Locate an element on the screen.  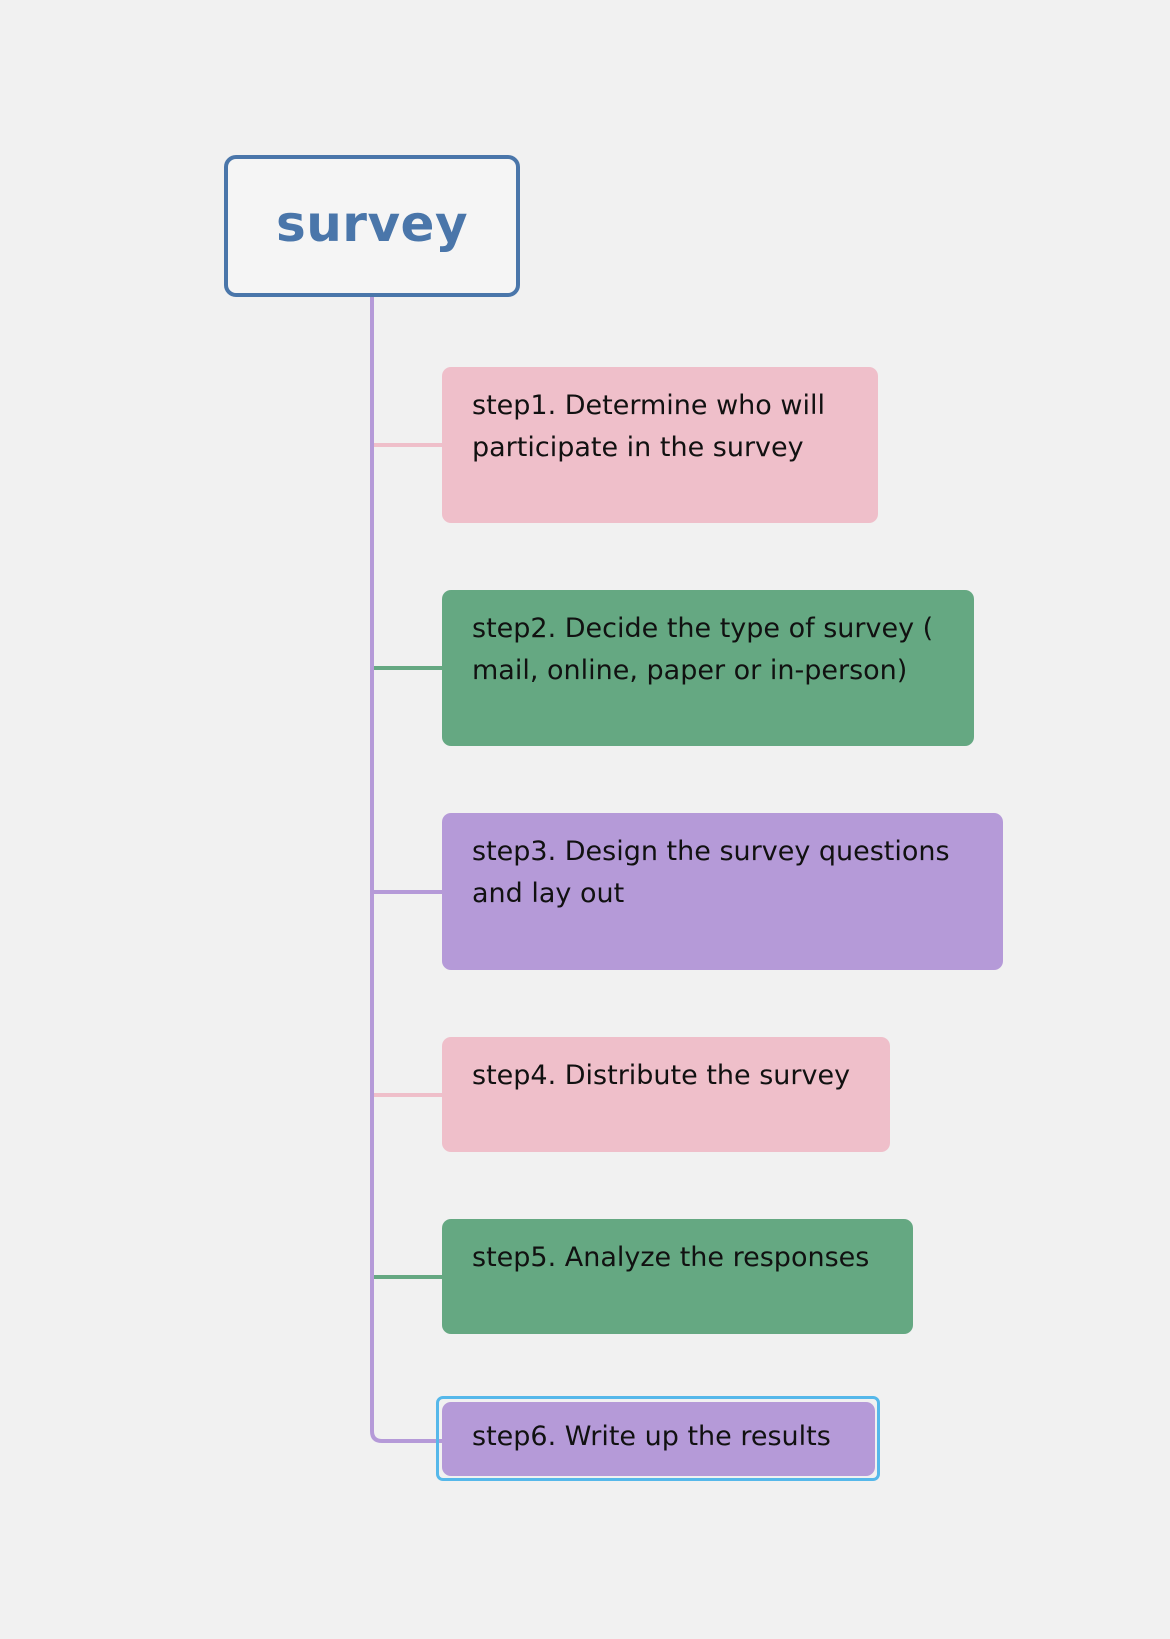
step-label-line: and lay out is located at coordinates (548, 893).